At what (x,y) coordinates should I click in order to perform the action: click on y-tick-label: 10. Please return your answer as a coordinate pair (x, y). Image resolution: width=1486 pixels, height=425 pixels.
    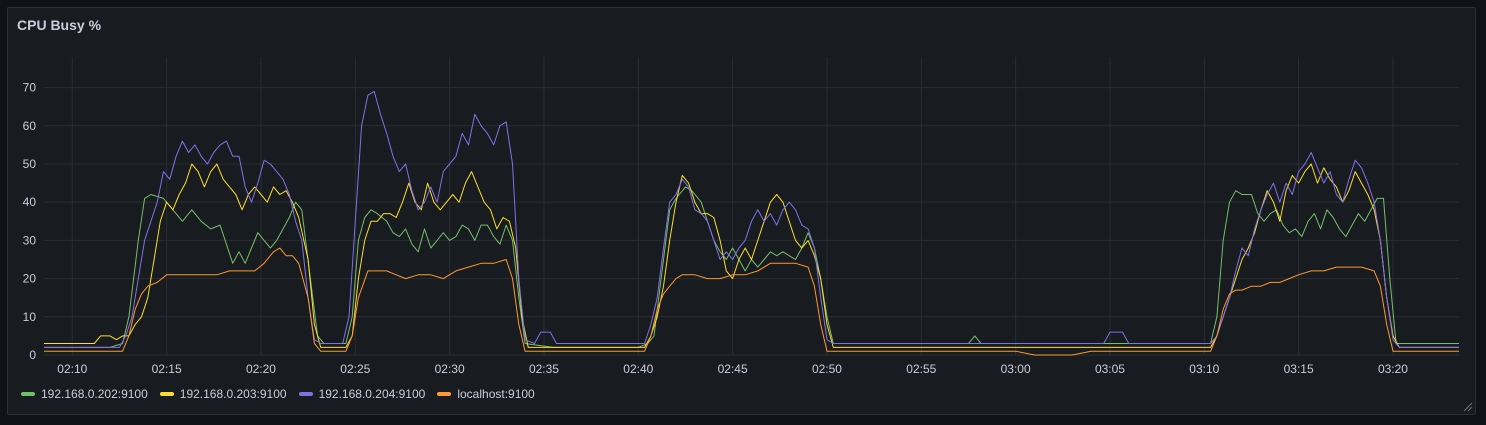
    Looking at the image, I should click on (30, 317).